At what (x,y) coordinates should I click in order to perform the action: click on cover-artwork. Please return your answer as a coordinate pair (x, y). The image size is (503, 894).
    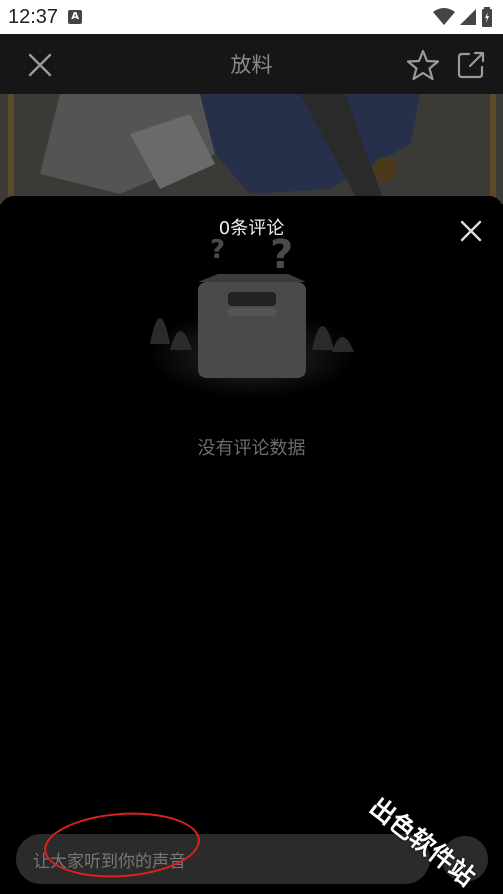
    Looking at the image, I should click on (251, 149).